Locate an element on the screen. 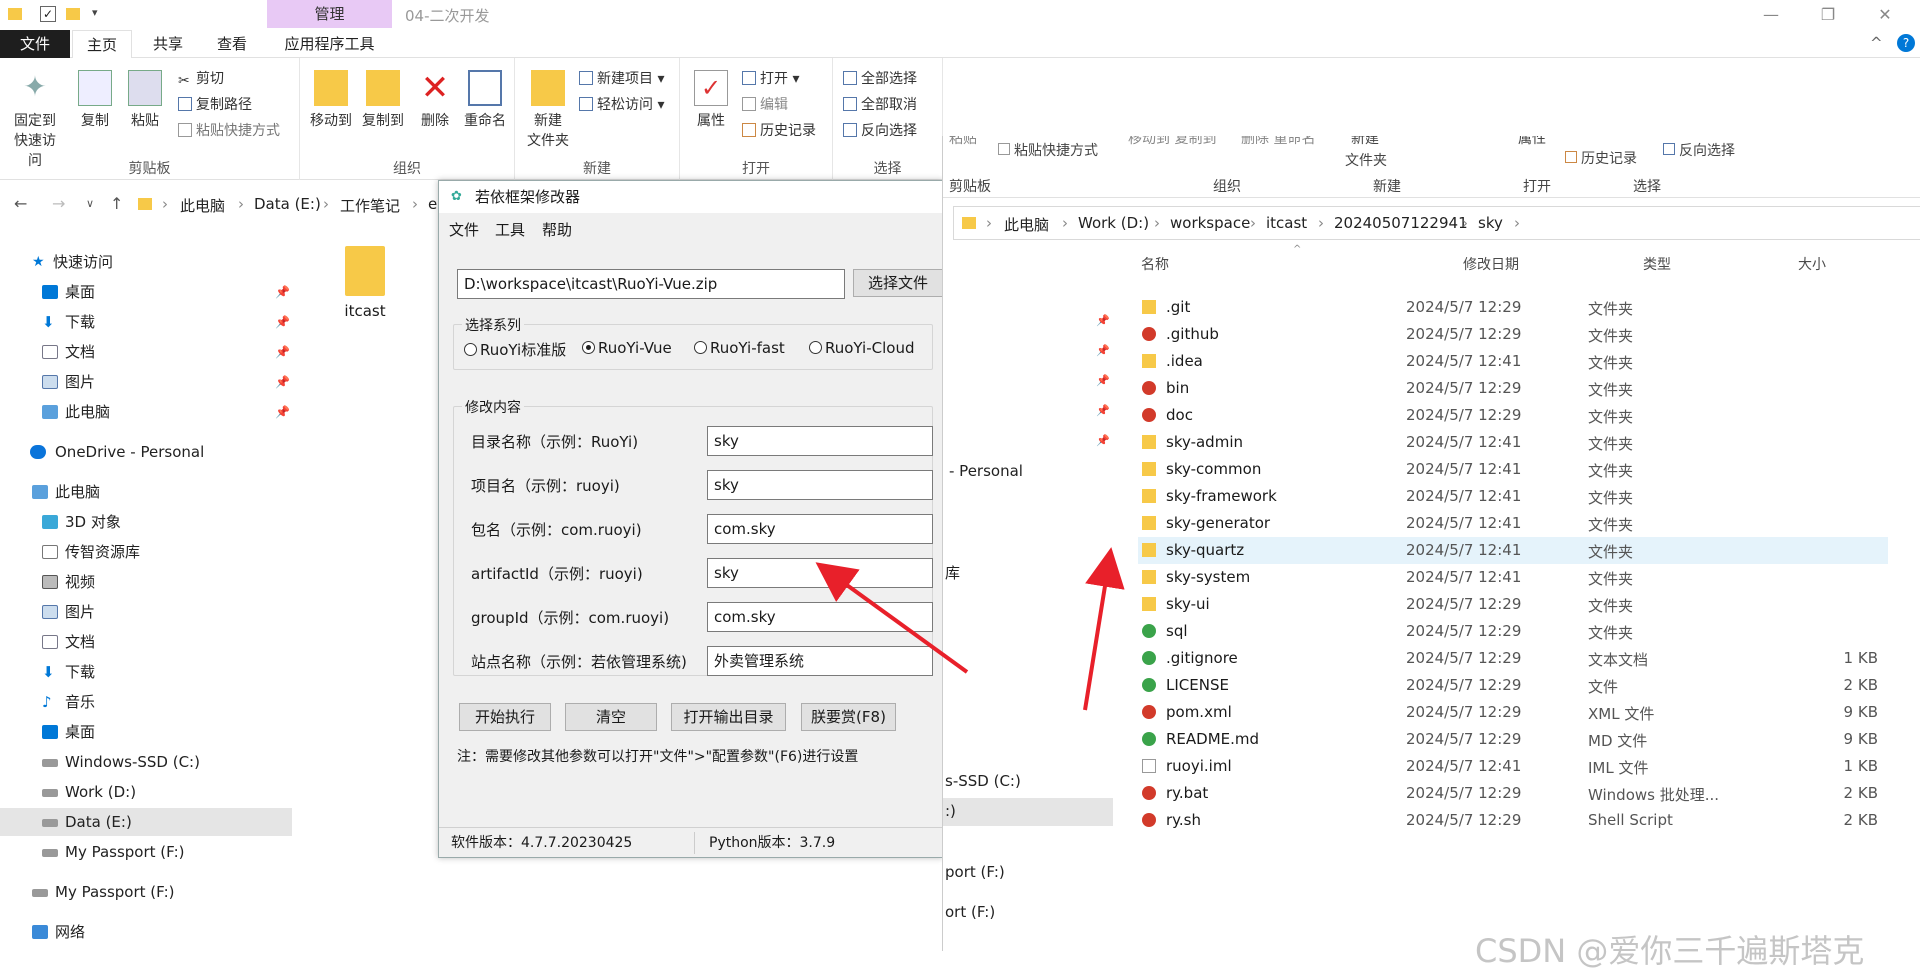 This screenshot has height=979, width=1920. arrow-to-artifact is located at coordinates (892, 618).